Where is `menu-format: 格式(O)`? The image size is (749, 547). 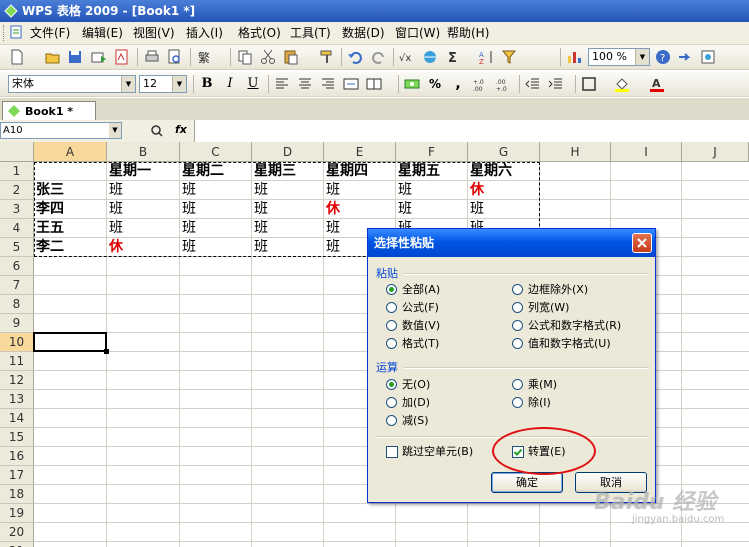
menu-format: 格式(O) is located at coordinates (259, 33).